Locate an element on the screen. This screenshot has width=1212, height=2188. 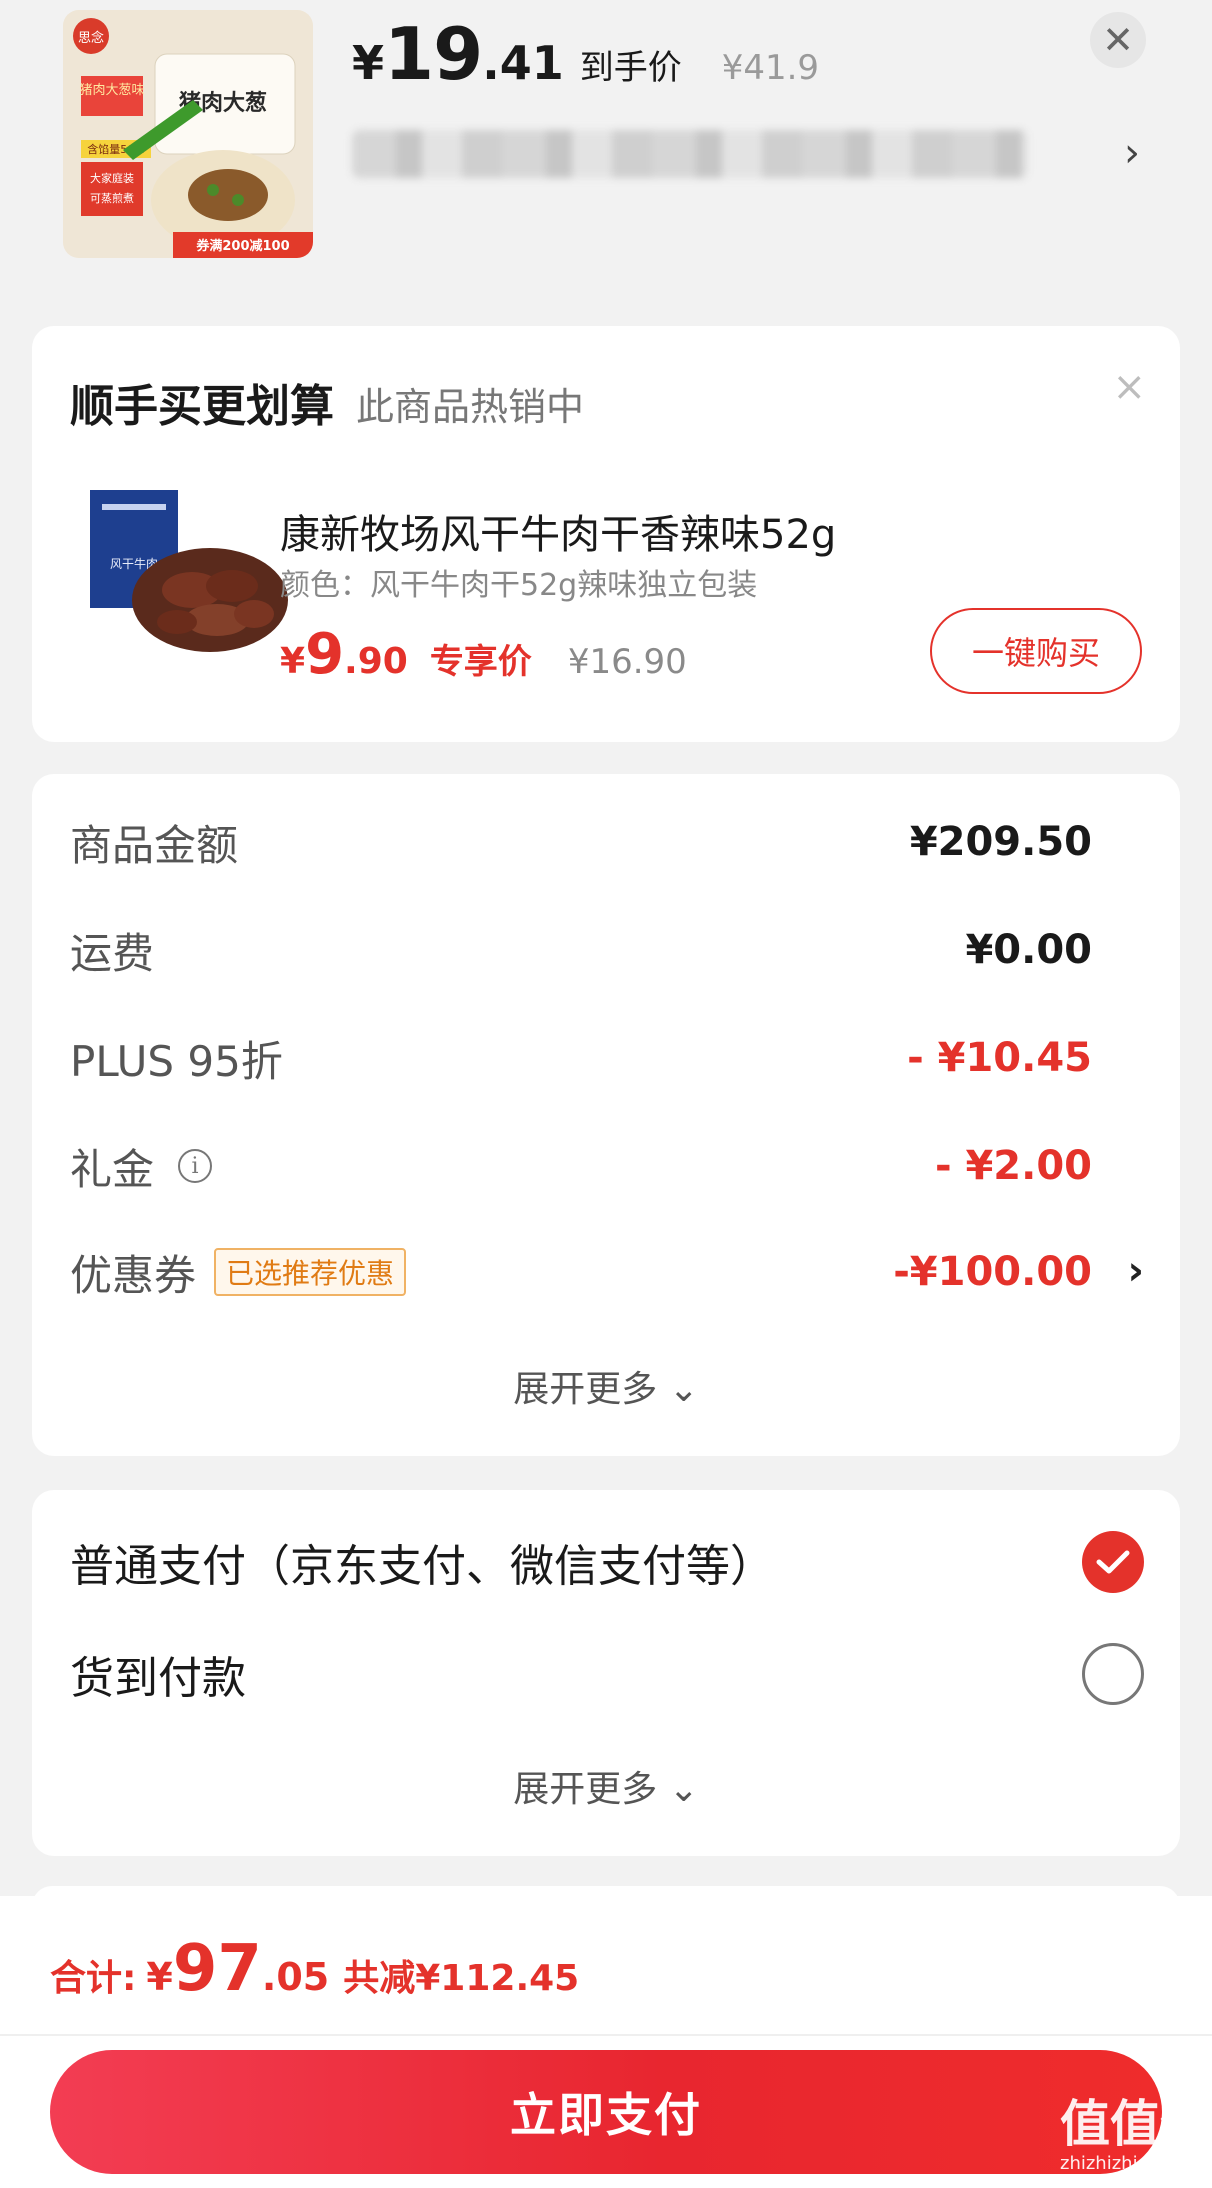
one-click-buy-button: 一键购买 is located at coordinates (1036, 651).